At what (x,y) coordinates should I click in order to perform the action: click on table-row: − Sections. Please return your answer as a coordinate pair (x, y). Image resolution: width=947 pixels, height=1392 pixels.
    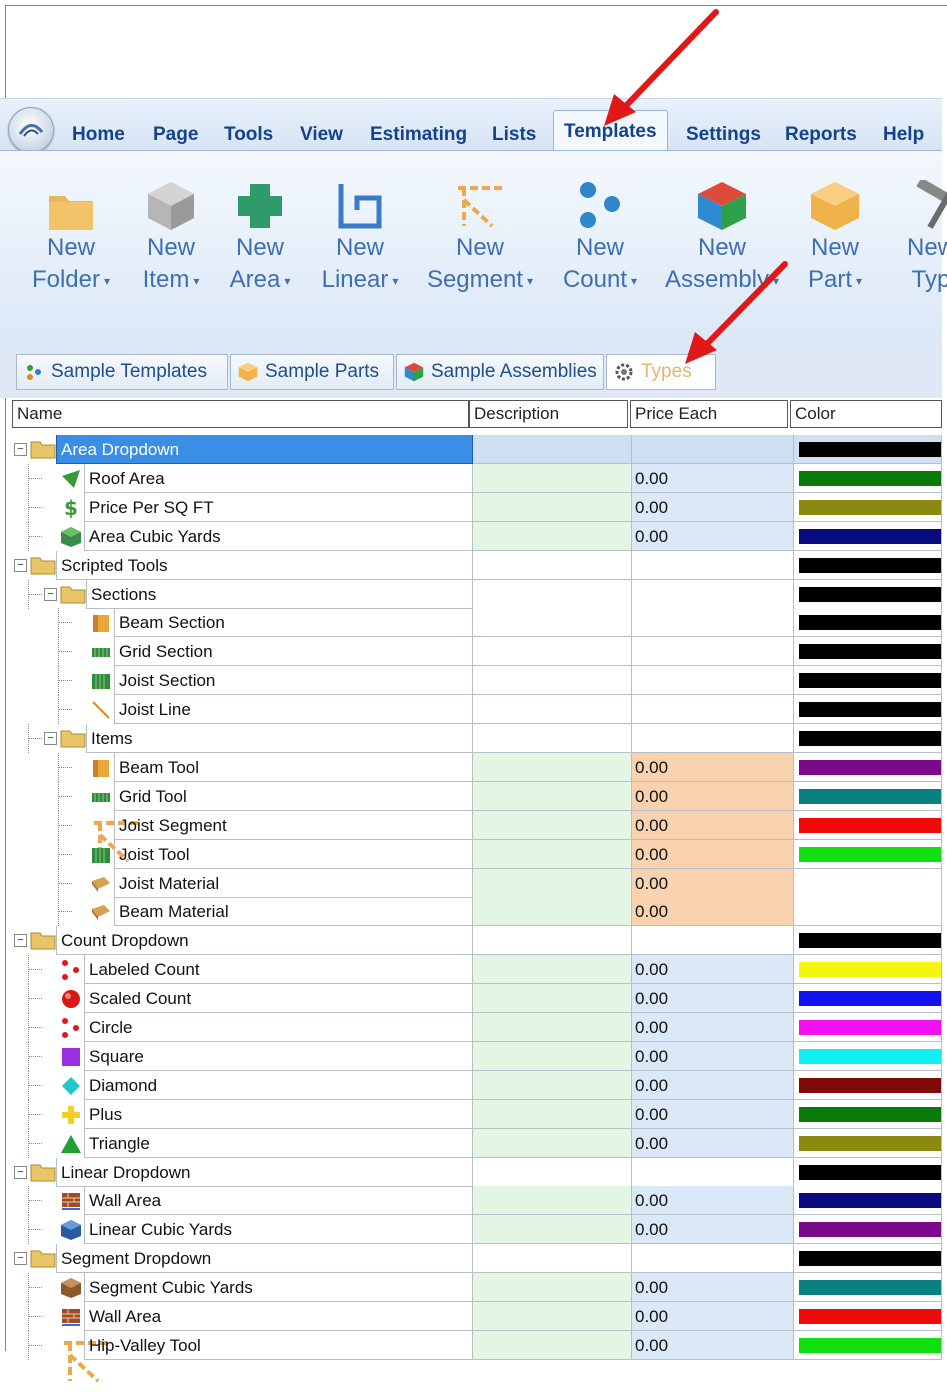
    Looking at the image, I should click on (477, 594).